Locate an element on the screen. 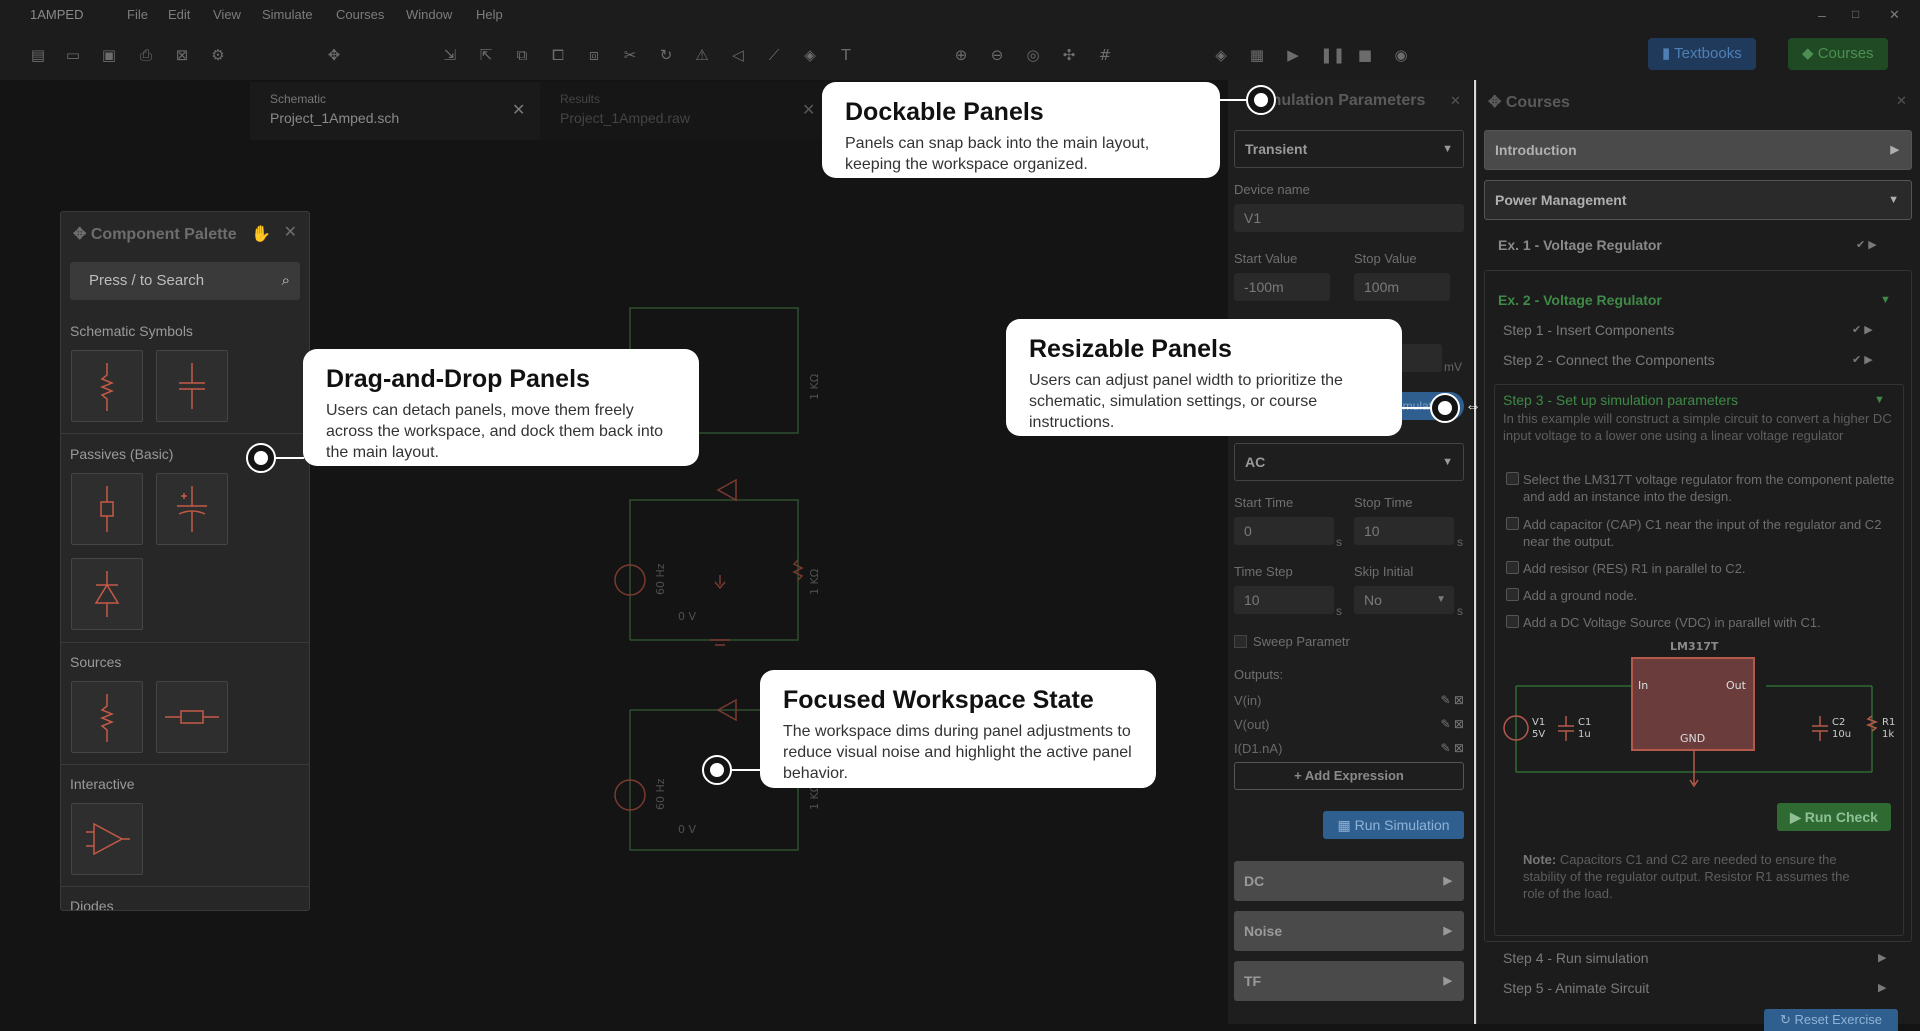 Image resolution: width=1920 pixels, height=1031 pixels. wire-icon: ⟋ is located at coordinates (774, 55).